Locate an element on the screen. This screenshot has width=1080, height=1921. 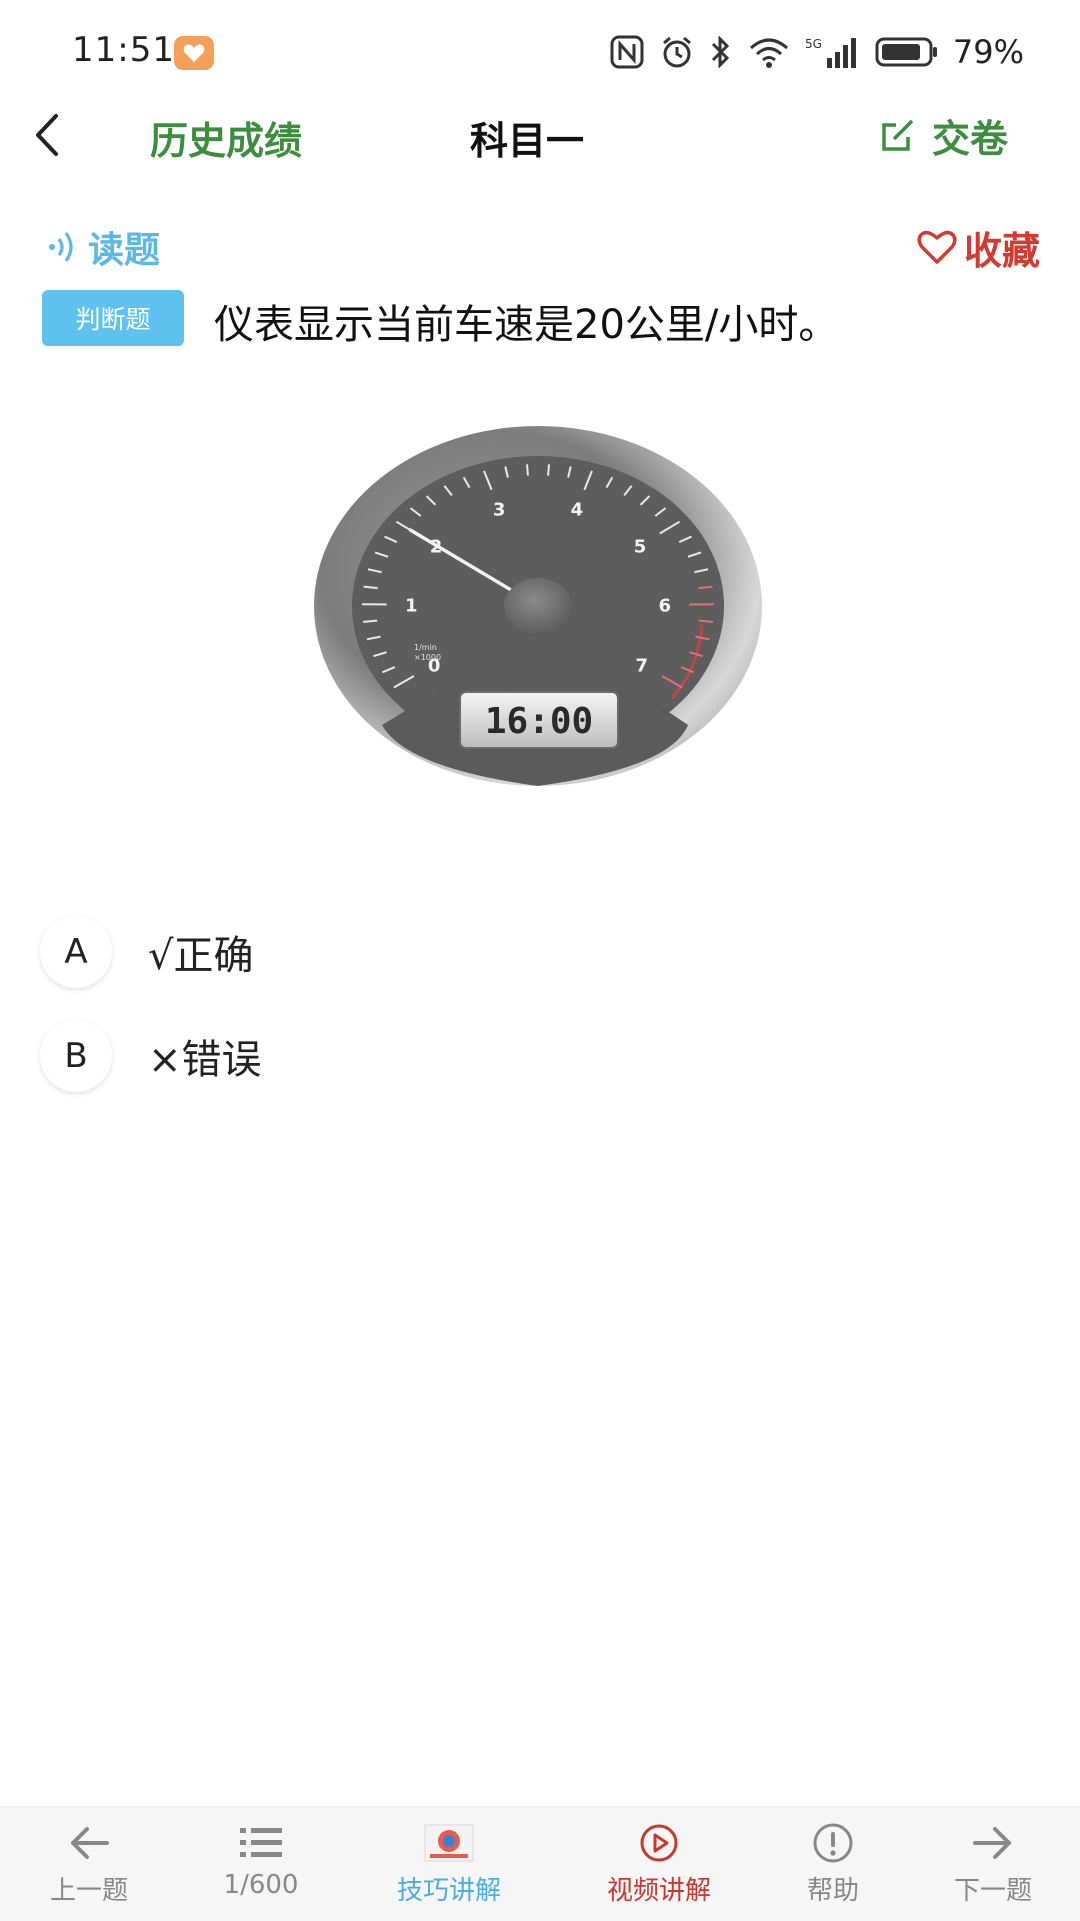
favorite-button: 收藏 is located at coordinates (978, 247).